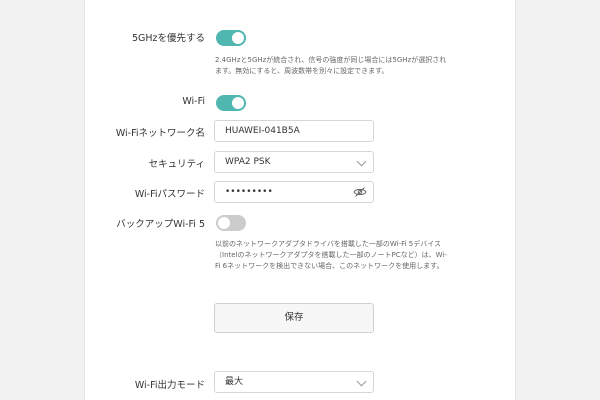 This screenshot has height=400, width=600. I want to click on eye-slash-icon, so click(360, 192).